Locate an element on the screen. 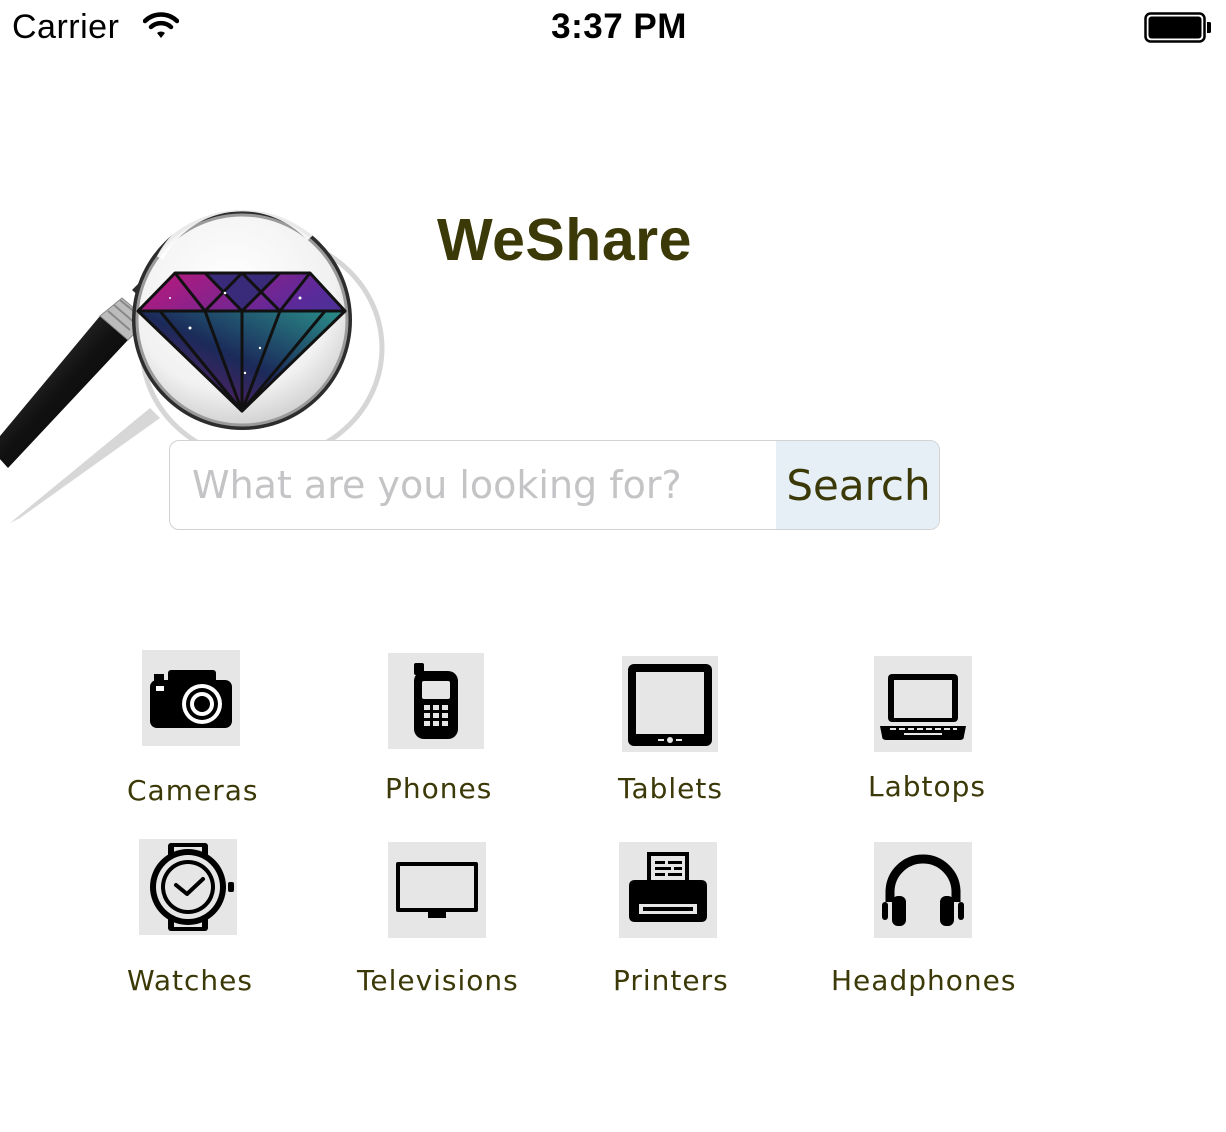  search-bar: Search is located at coordinates (554, 485).